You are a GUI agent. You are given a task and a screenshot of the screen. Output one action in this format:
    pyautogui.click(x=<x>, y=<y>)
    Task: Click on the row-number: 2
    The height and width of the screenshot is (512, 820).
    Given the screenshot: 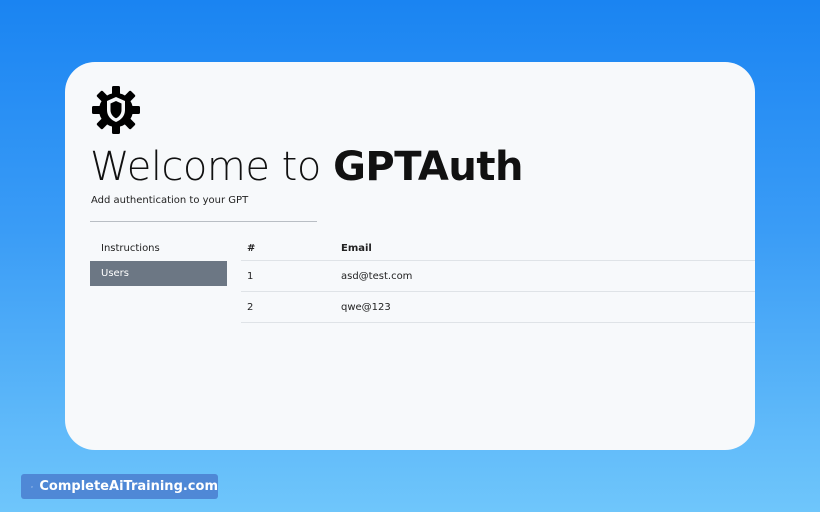 What is the action you would take?
    pyautogui.click(x=250, y=307)
    